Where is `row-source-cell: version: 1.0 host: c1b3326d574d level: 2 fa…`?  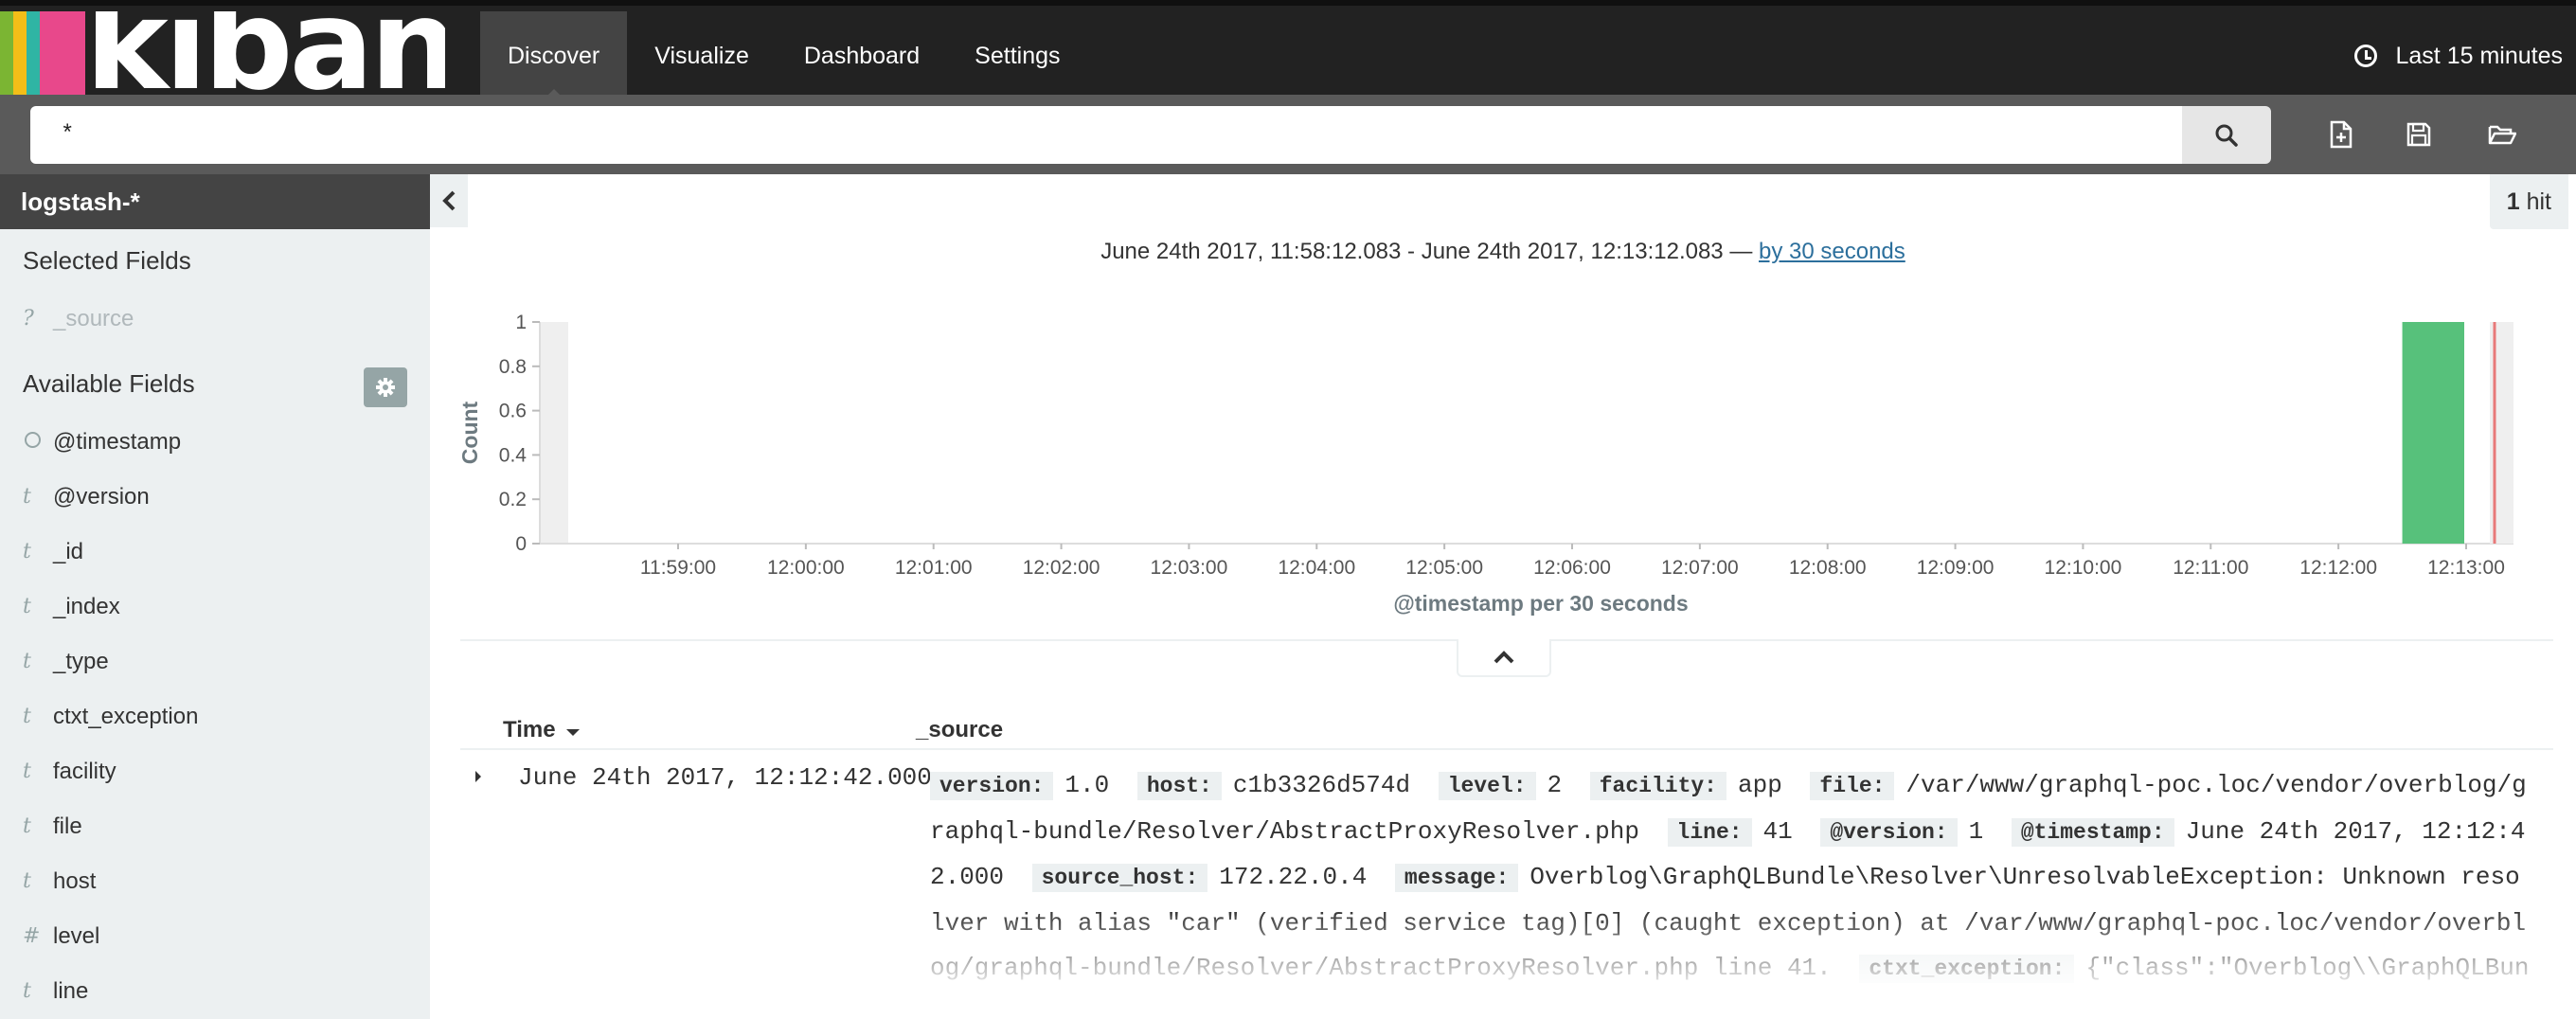
row-source-cell: version: 1.0 host: c1b3326d574d level: 2 fa… is located at coordinates (1730, 874).